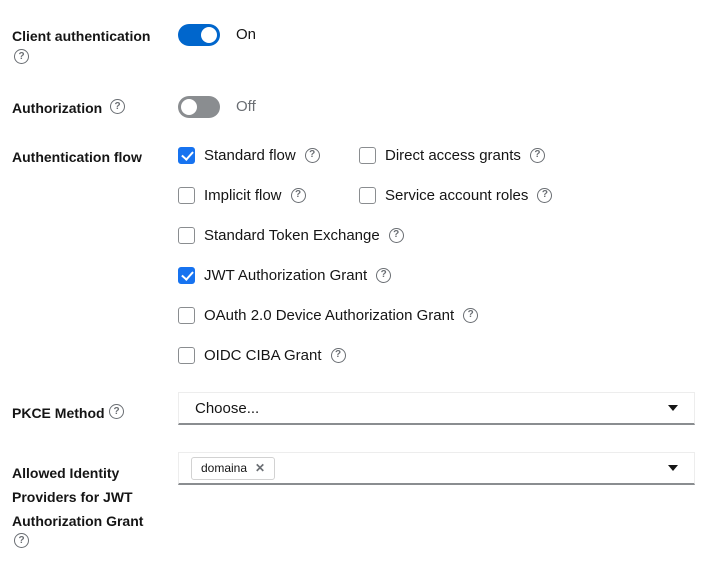 The width and height of the screenshot is (716, 569). Describe the element at coordinates (58, 413) in the screenshot. I see `pkce-method-label: PKCE Method` at that location.